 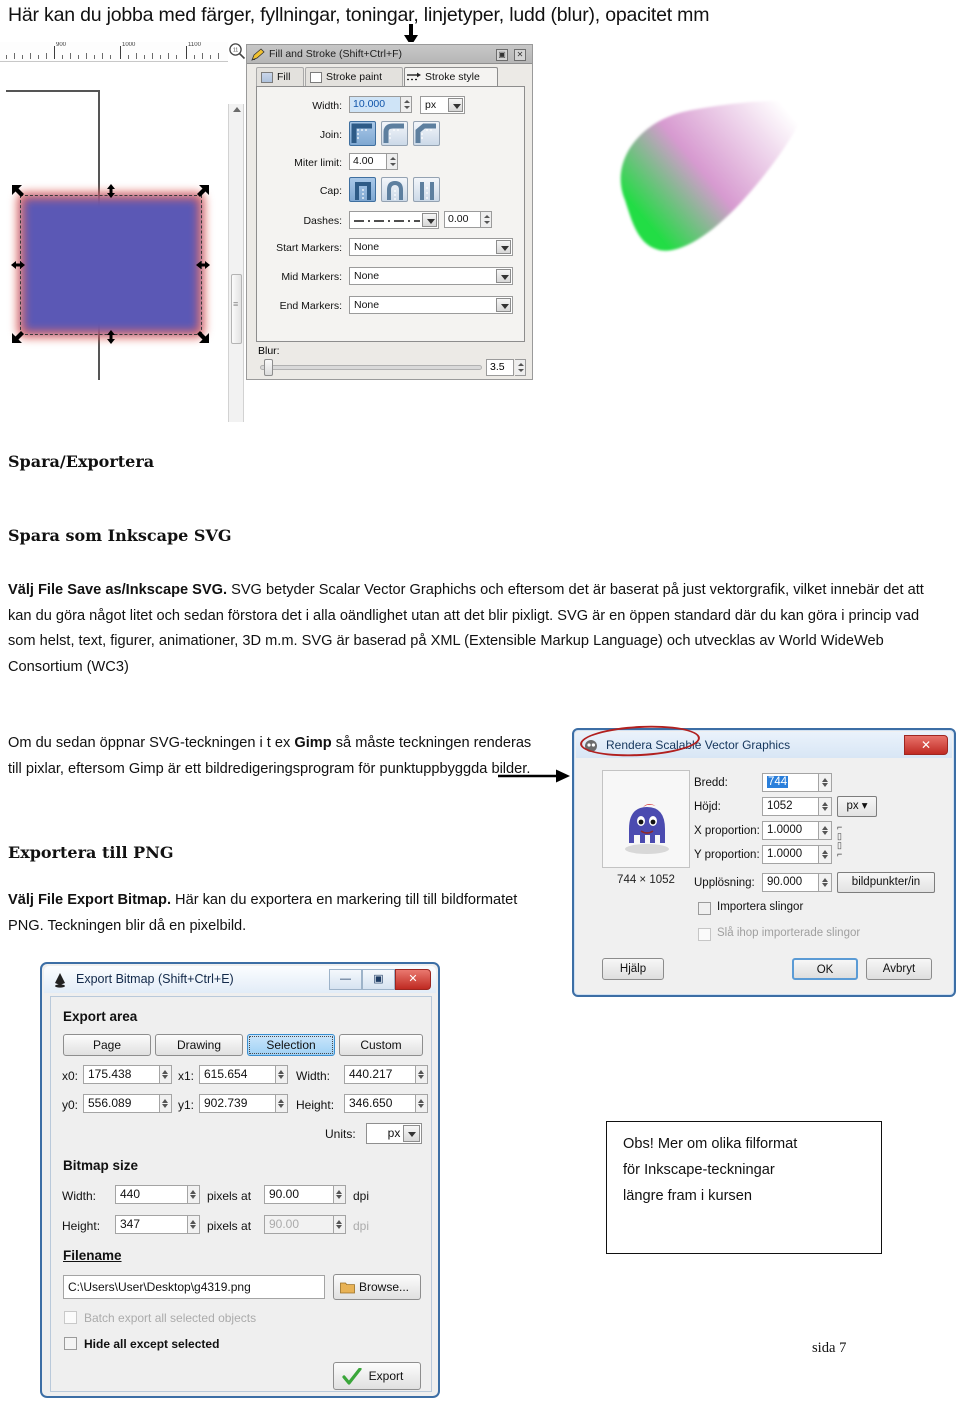 I want to click on y0-stepper, so click(x=166, y=1103).